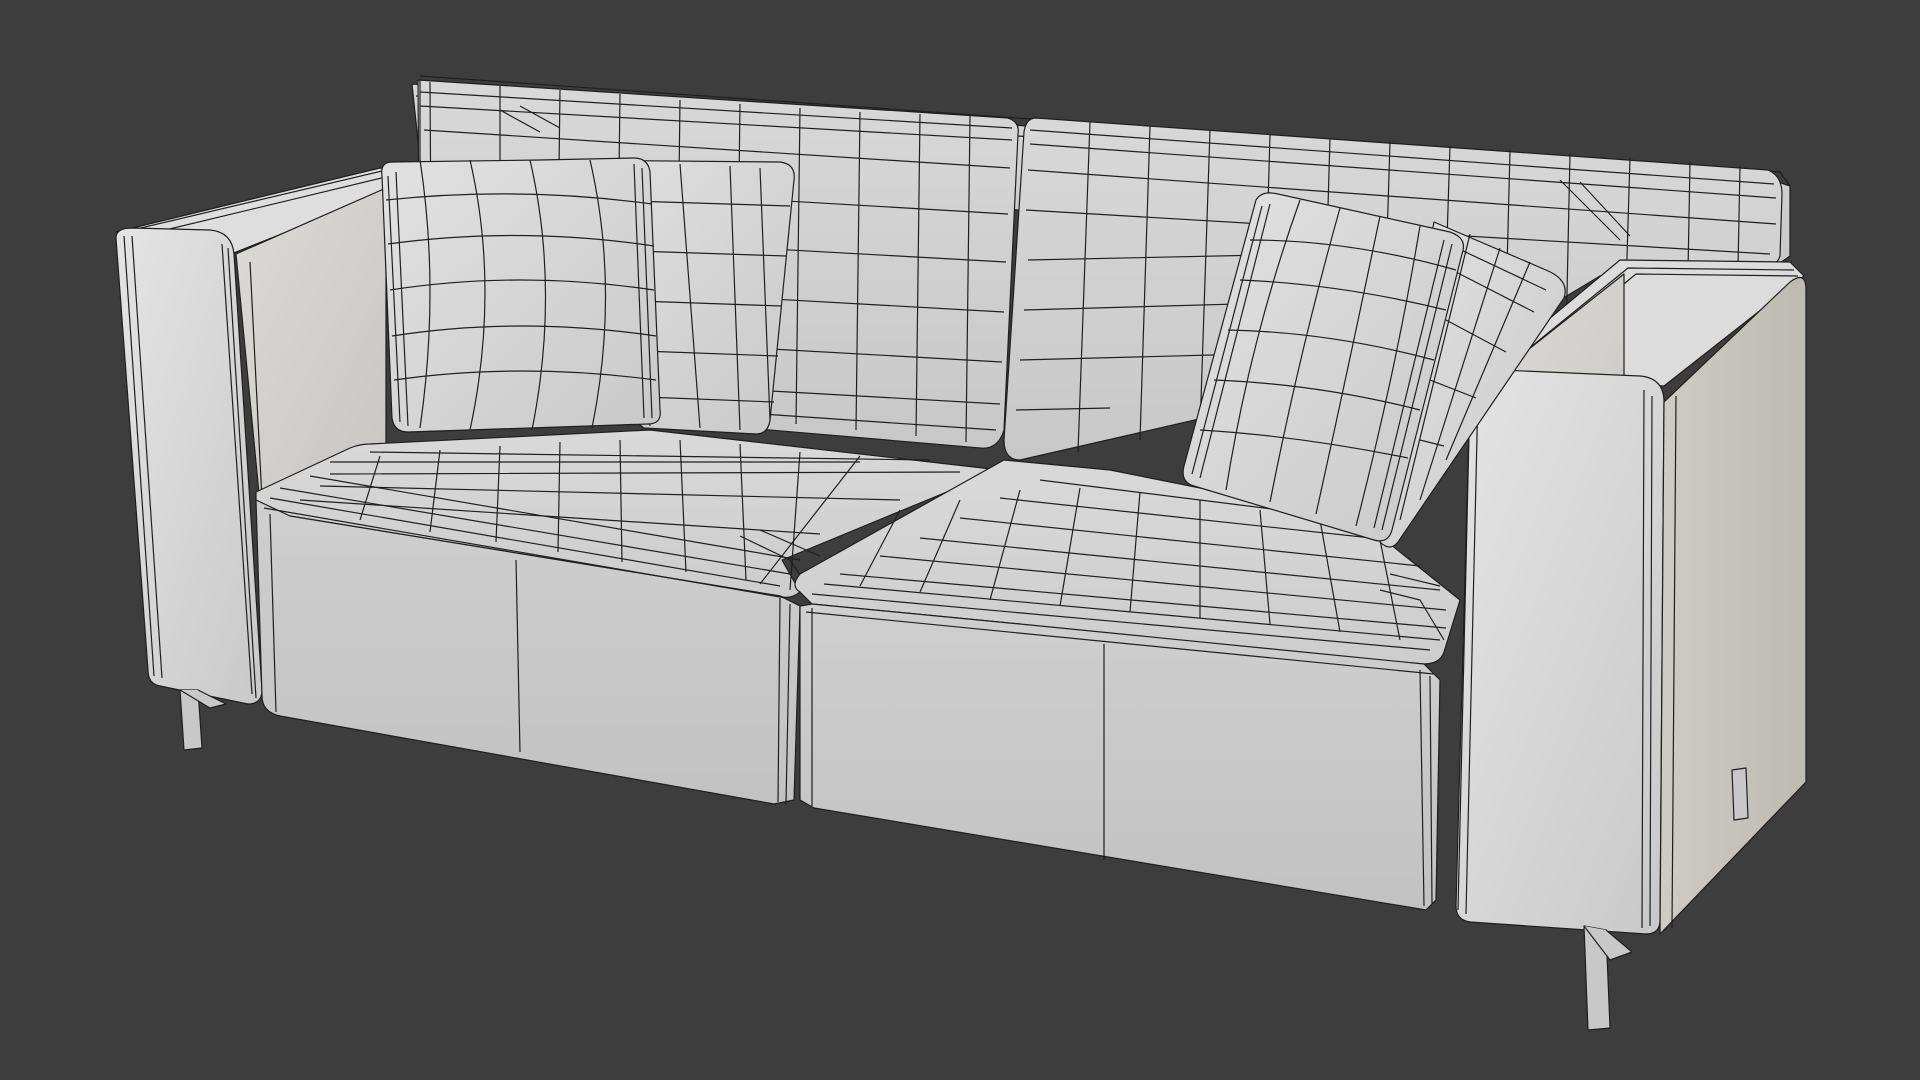 The width and height of the screenshot is (1920, 1080). What do you see at coordinates (521, 295) in the screenshot?
I see `pillow-front-left` at bounding box center [521, 295].